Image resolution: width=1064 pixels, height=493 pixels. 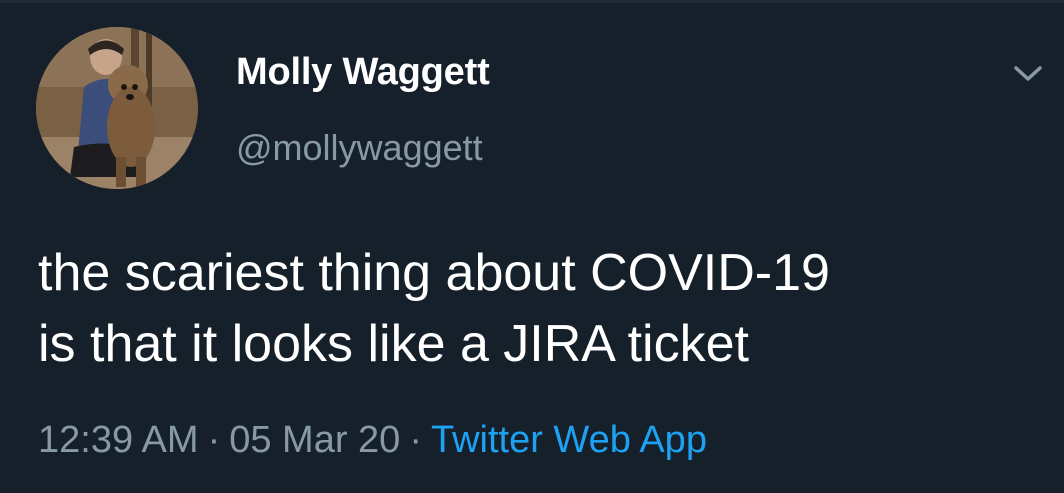 What do you see at coordinates (532, 1) in the screenshot?
I see `top-divider` at bounding box center [532, 1].